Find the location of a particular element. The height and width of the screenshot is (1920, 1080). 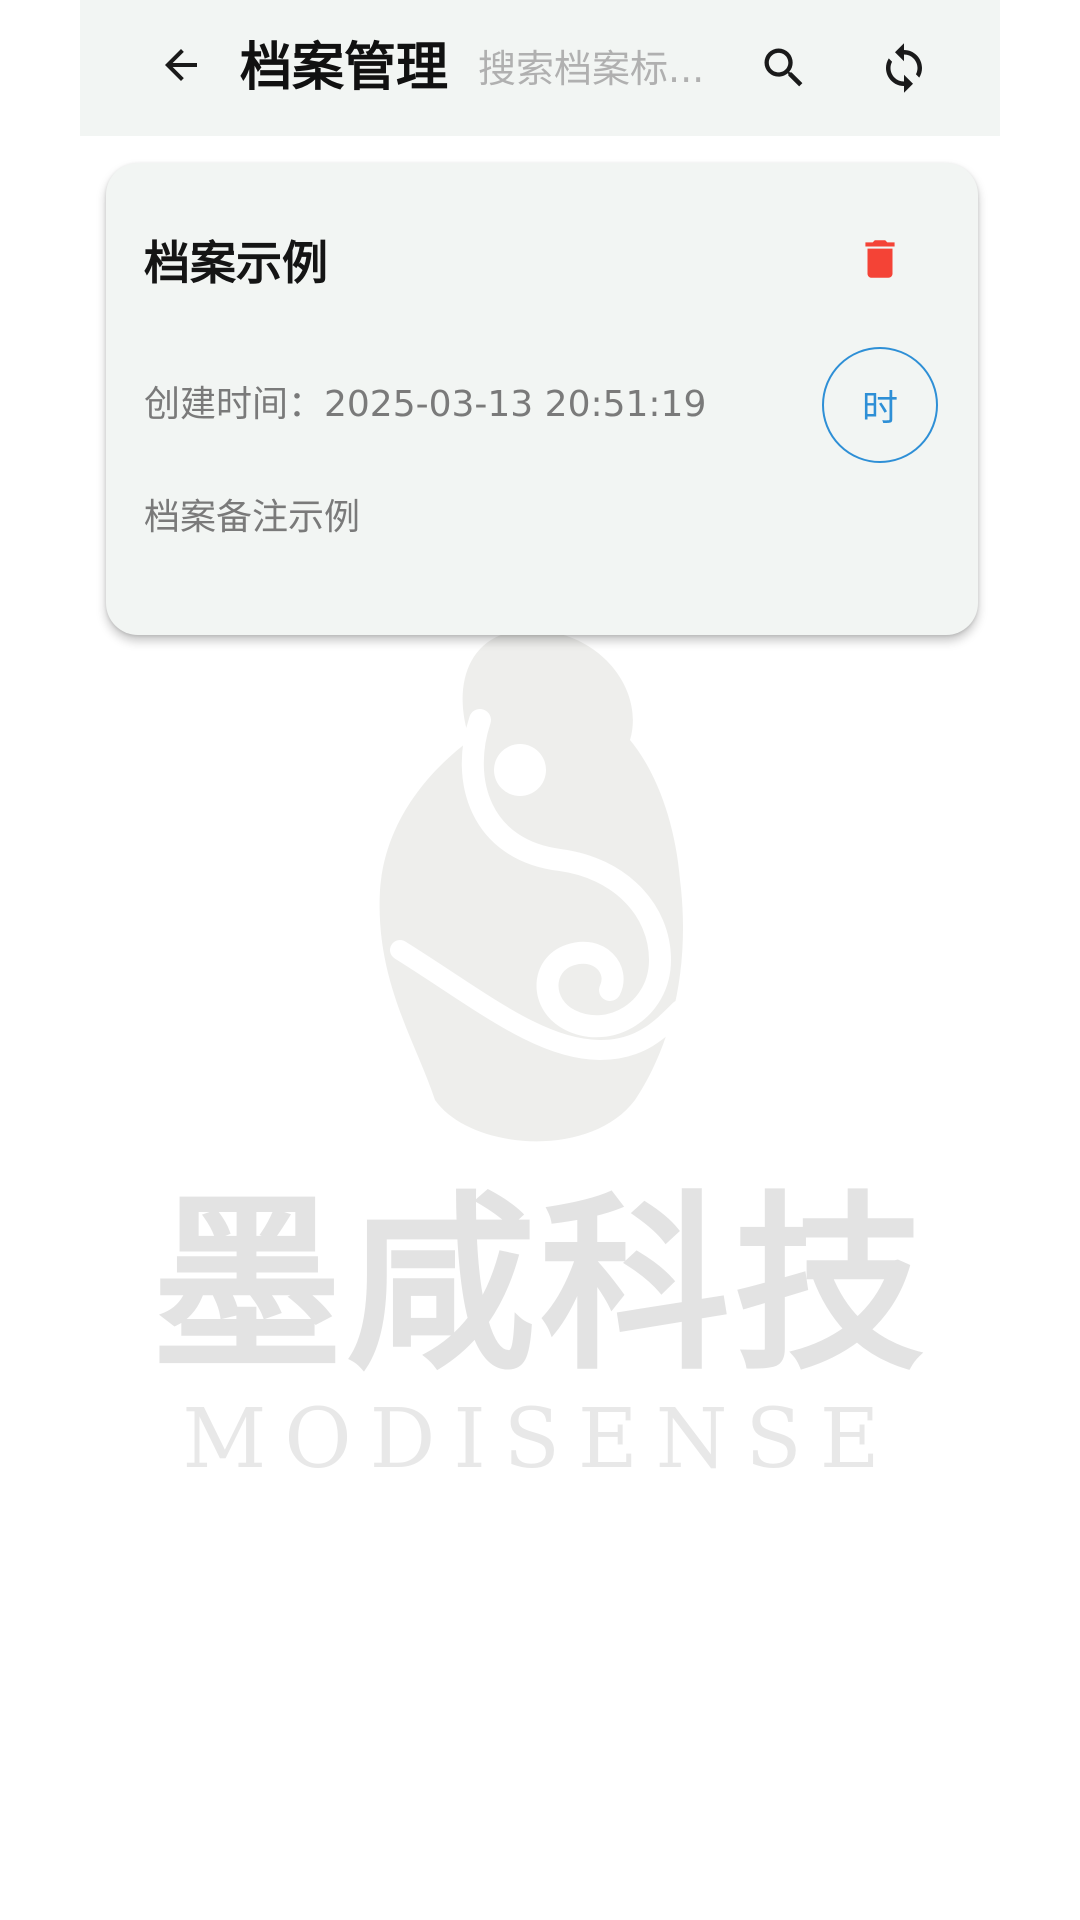

time-button-label: 时 is located at coordinates (879, 408).